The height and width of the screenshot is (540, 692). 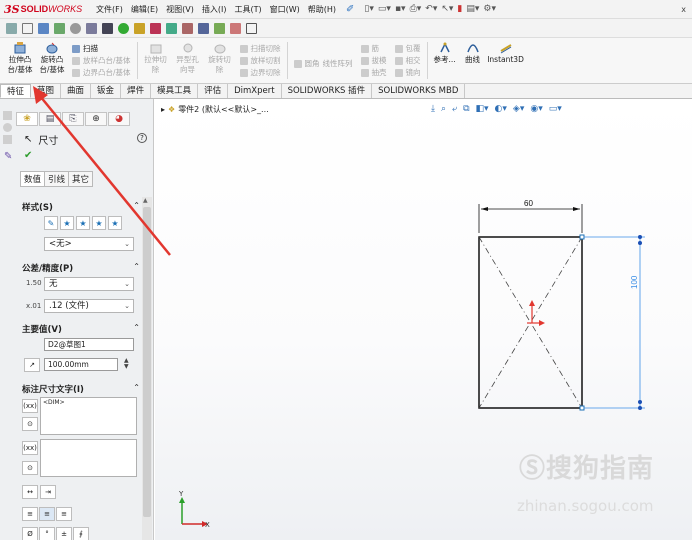 I want to click on instant3d-button: Instant3D, so click(x=506, y=60).